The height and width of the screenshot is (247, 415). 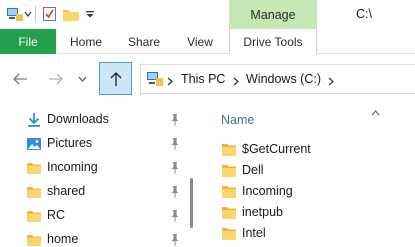 I want to click on breadcrumb-this-pc: This PC, so click(x=203, y=79).